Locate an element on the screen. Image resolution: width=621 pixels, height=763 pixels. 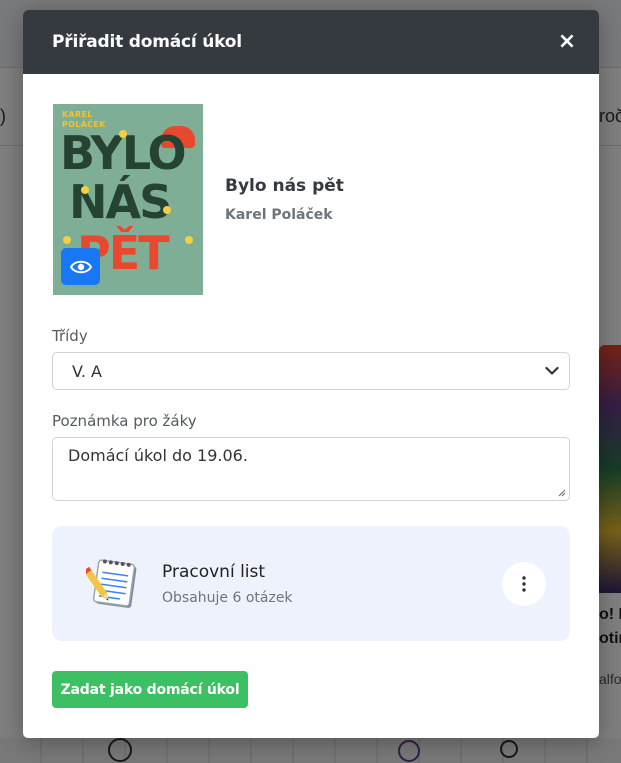
worksheet-card: Pracovní list Obsahuje 6 otázek is located at coordinates (311, 583).